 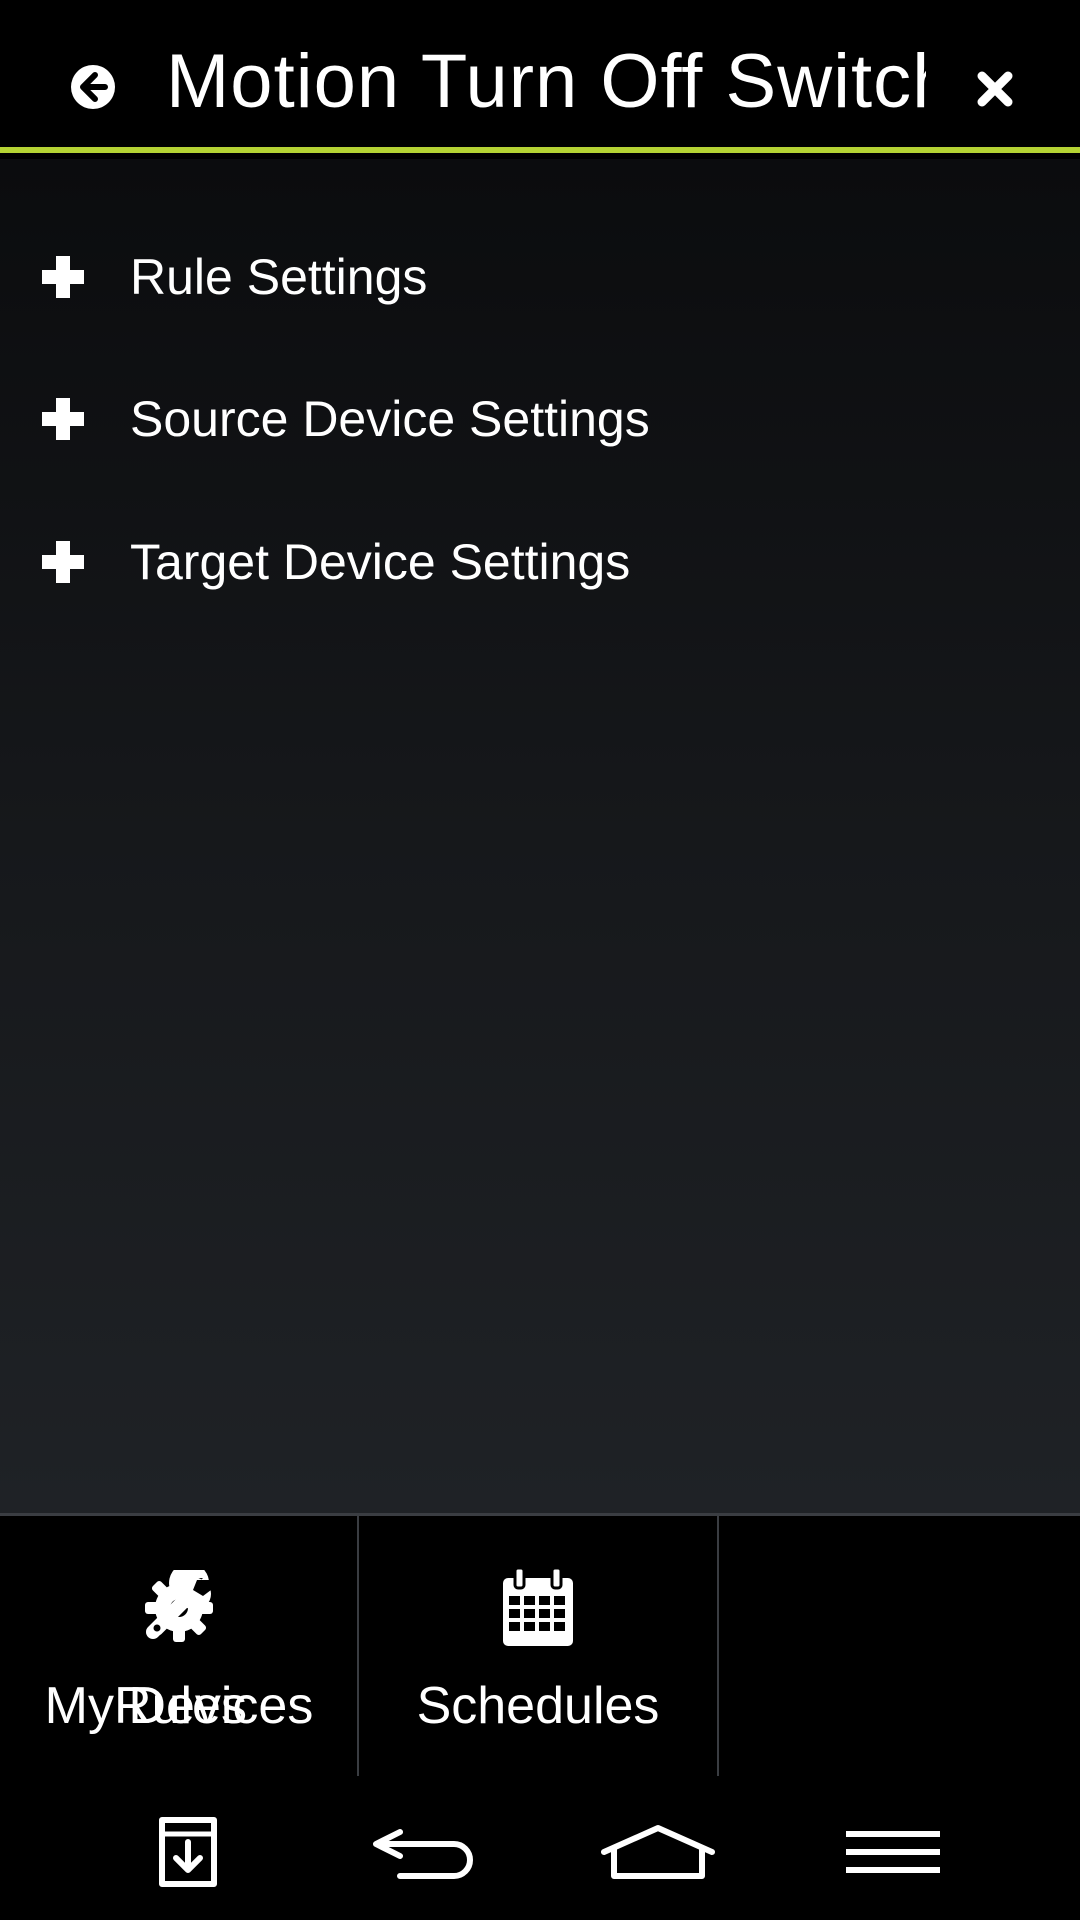 I want to click on section-source-device-settings: Source Device Settings, so click(x=540, y=419).